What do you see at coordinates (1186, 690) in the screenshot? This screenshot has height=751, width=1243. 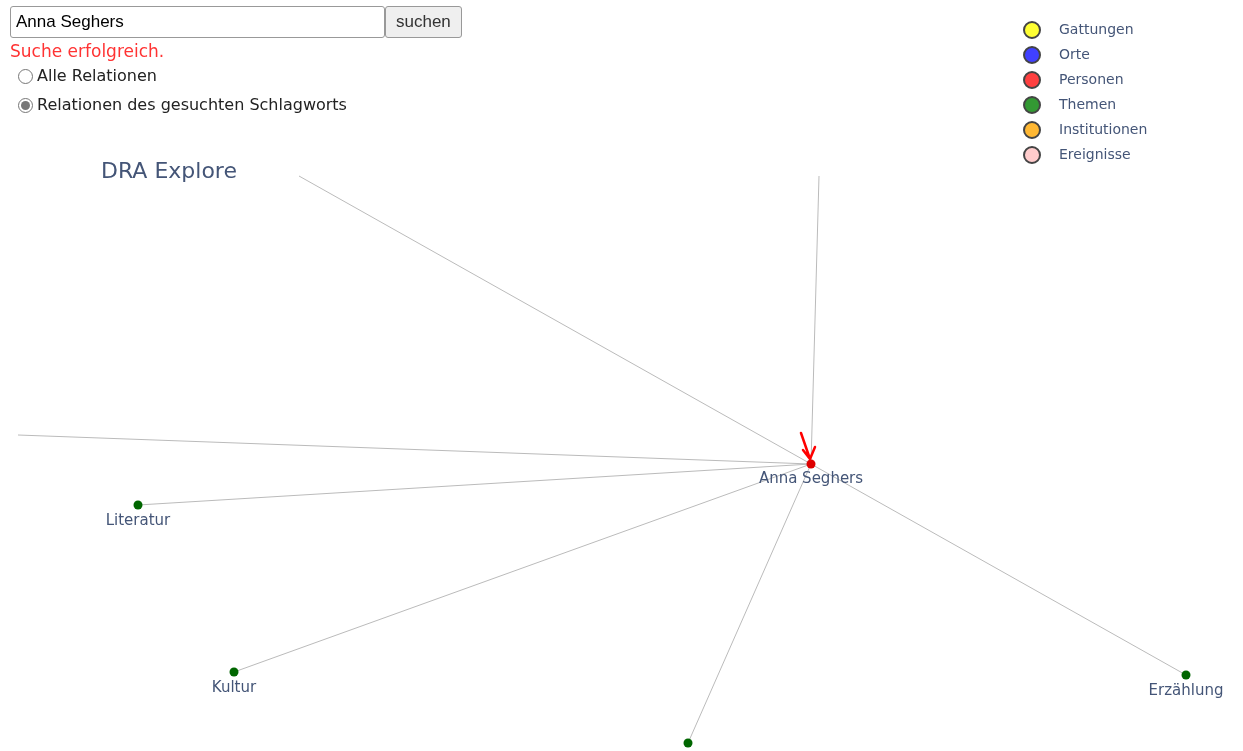 I see `node-label: Erzählung` at bounding box center [1186, 690].